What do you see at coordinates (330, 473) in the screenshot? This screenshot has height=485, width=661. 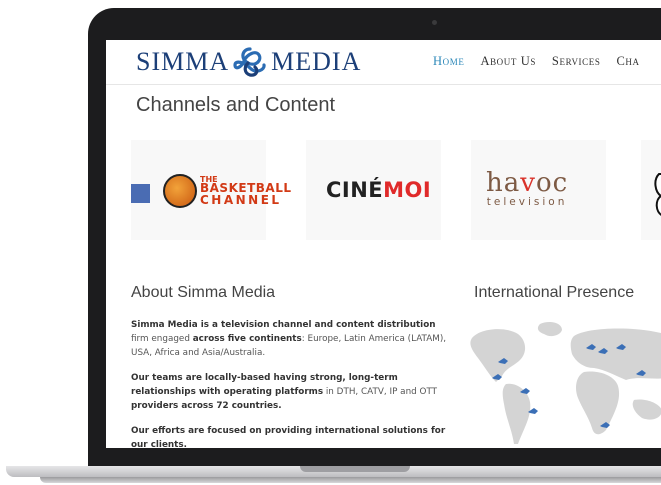 I see `laptop-base` at bounding box center [330, 473].